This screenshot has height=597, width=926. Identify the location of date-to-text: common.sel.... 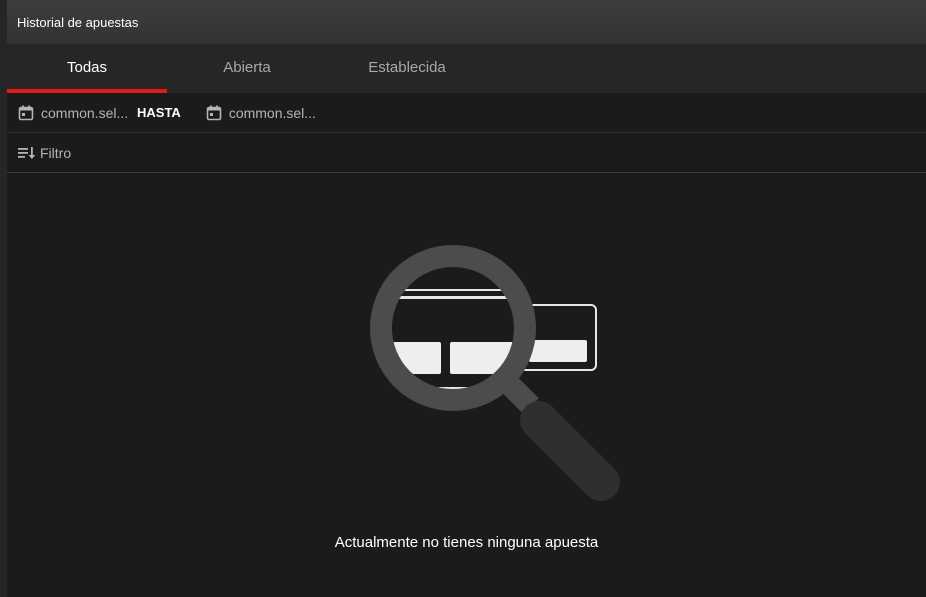
(272, 112).